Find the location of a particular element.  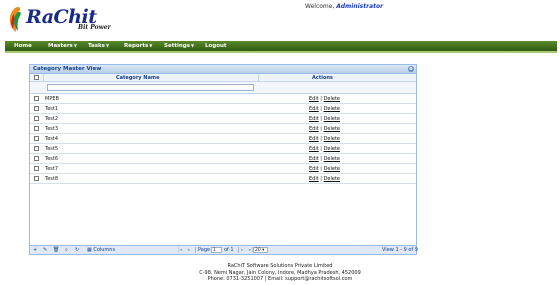

delete-icon: 🗑 is located at coordinates (56, 250).